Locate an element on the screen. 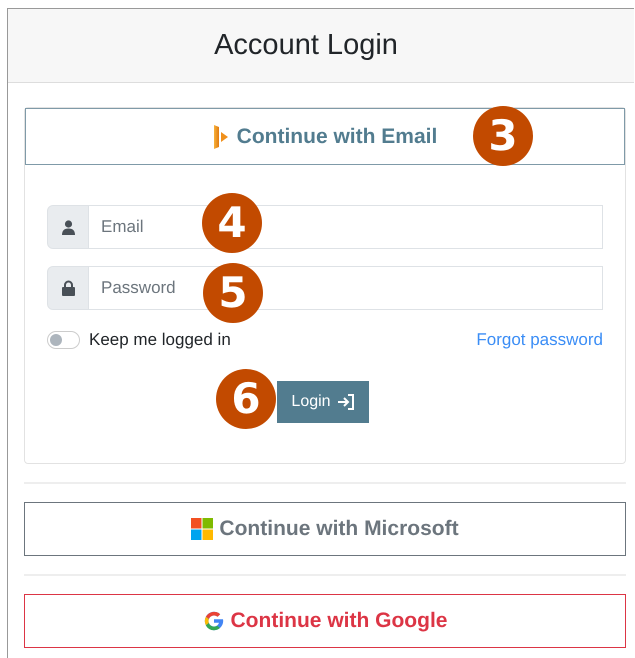  lock-icon is located at coordinates (68, 288).